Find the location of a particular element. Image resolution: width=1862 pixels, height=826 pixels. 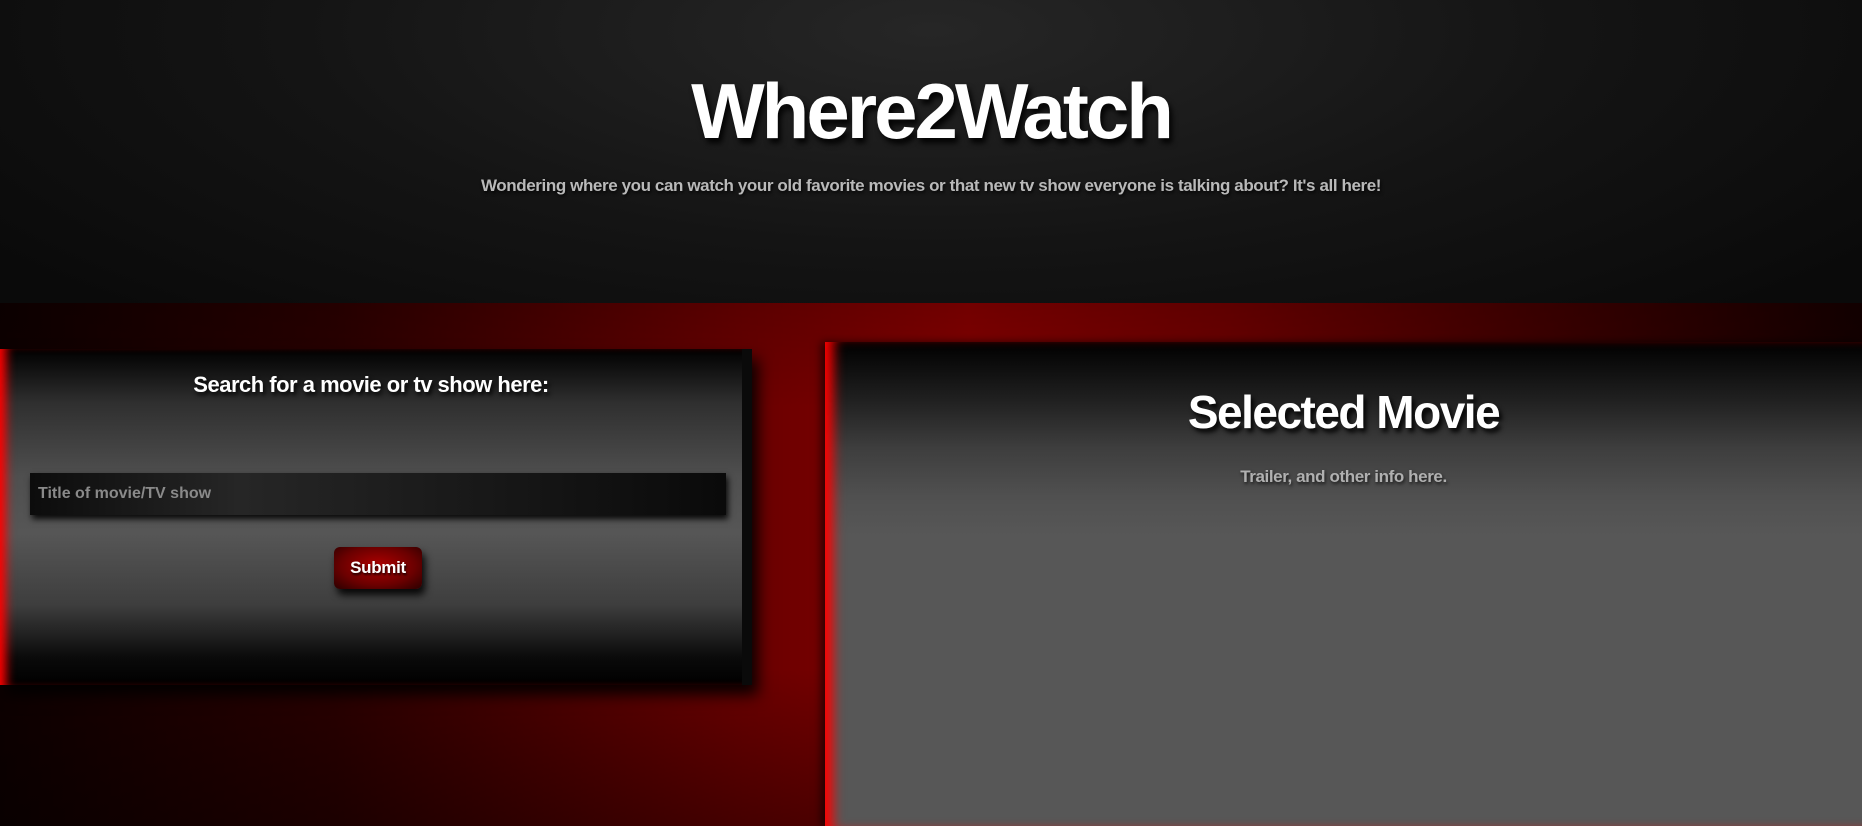

search-input is located at coordinates (378, 494).